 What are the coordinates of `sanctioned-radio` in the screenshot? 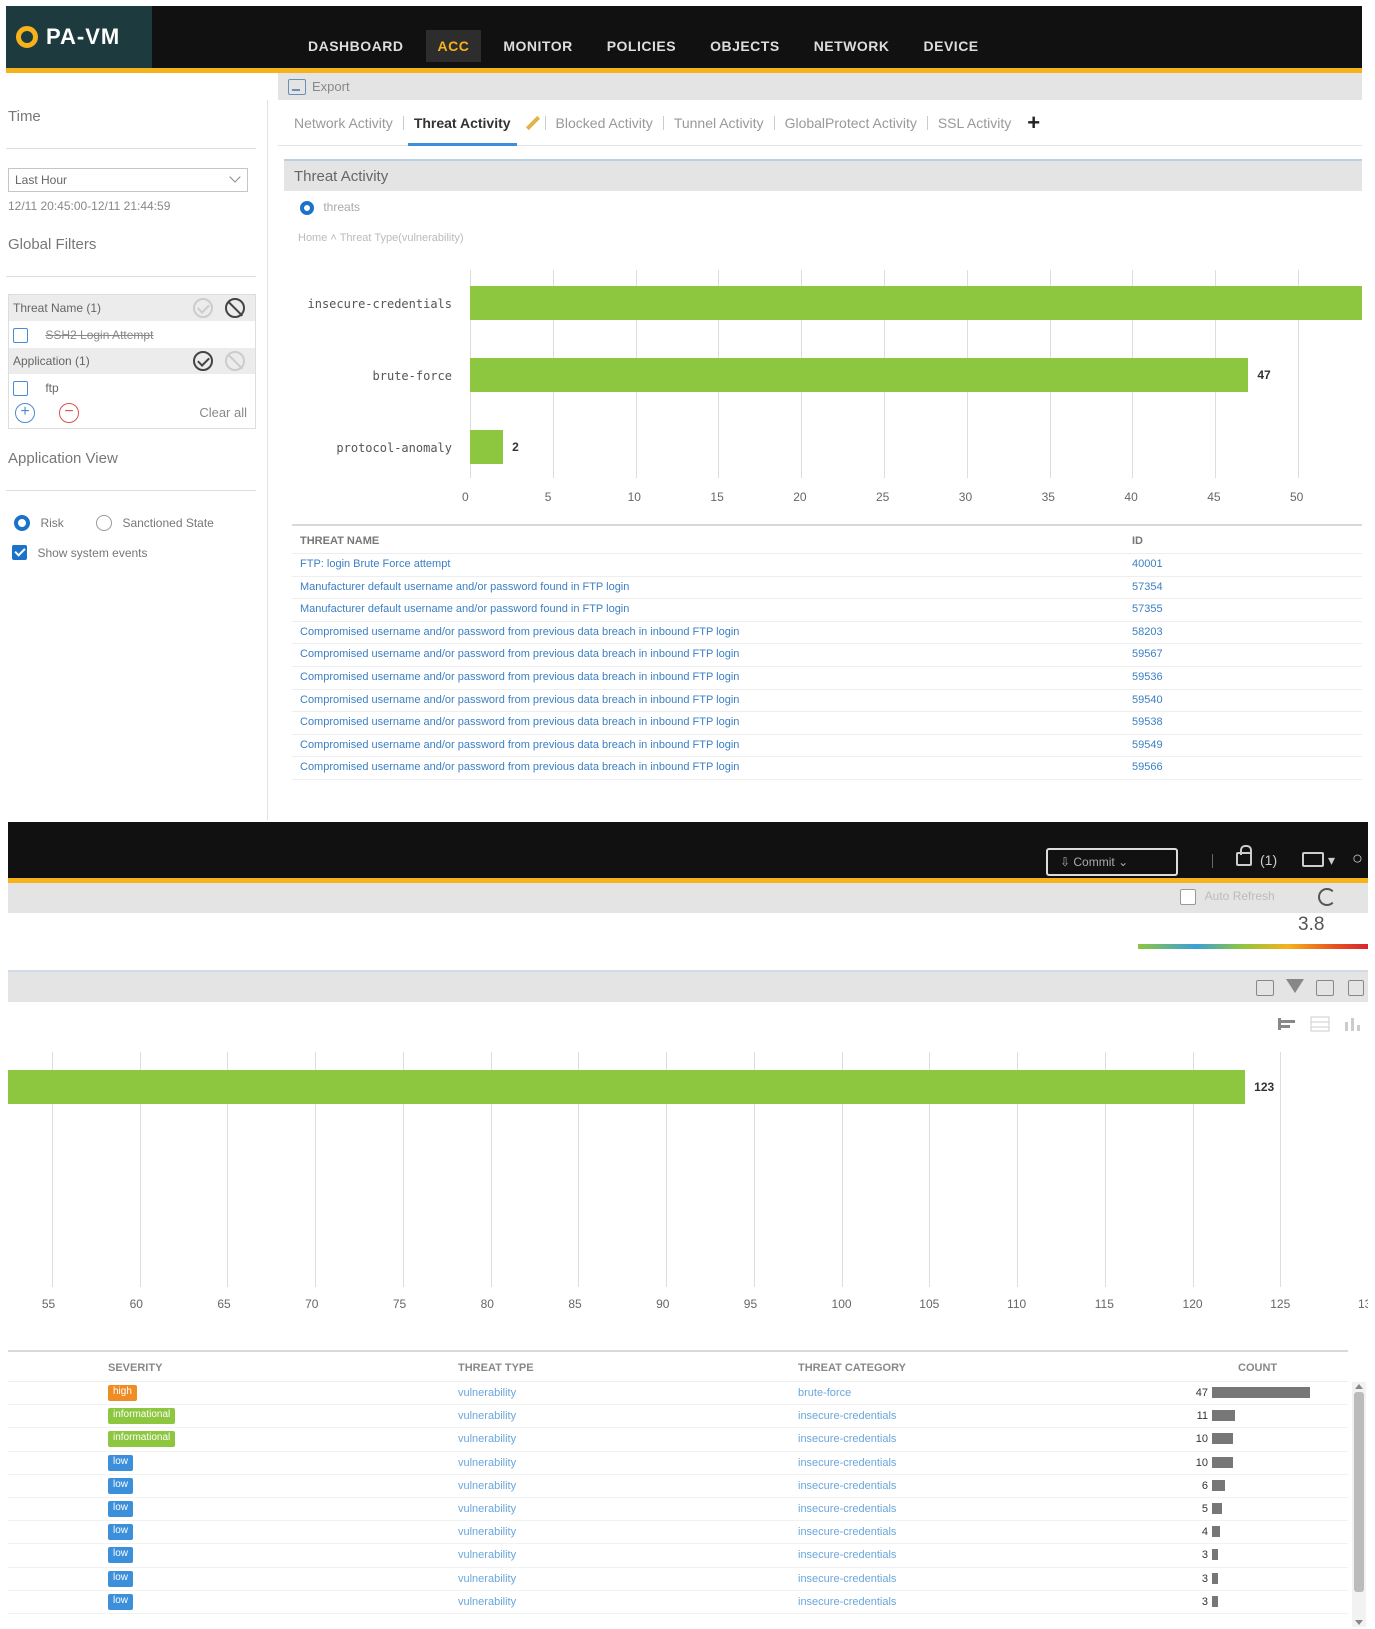 It's located at (104, 522).